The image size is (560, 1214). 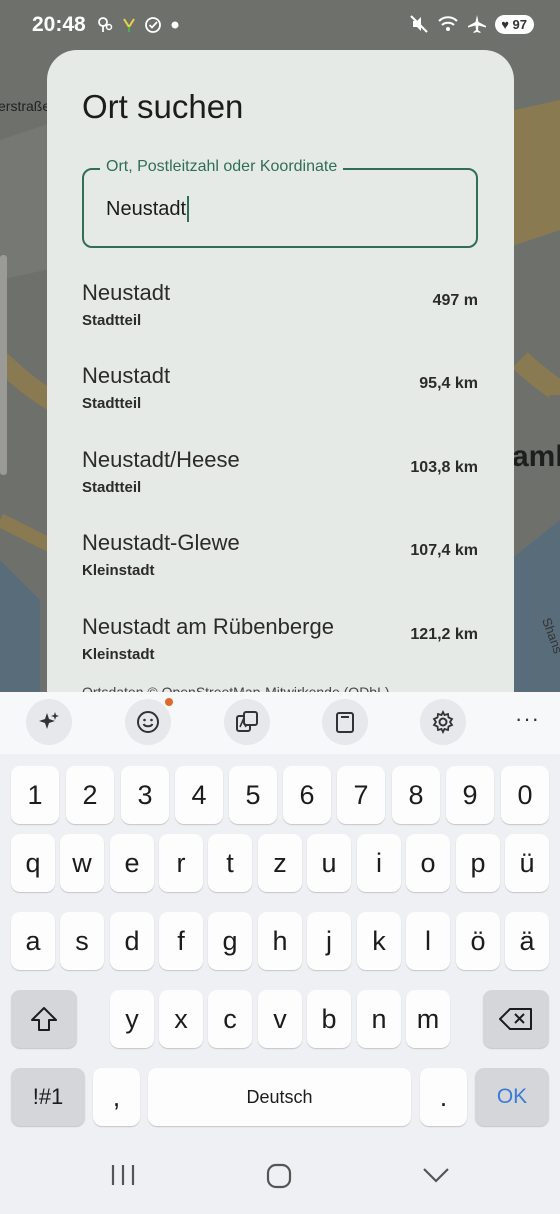 What do you see at coordinates (33, 863) in the screenshot?
I see `key: q` at bounding box center [33, 863].